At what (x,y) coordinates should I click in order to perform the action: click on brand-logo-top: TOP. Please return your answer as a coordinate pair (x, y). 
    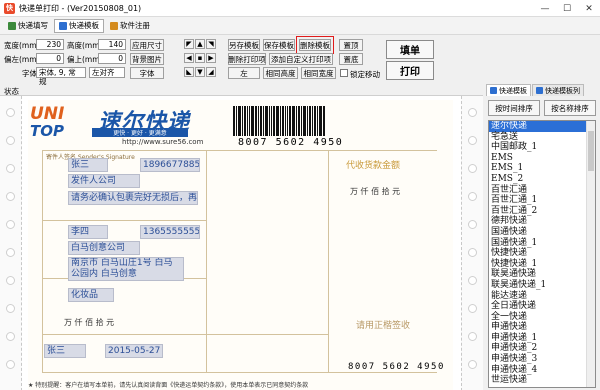
    Looking at the image, I should click on (47, 131).